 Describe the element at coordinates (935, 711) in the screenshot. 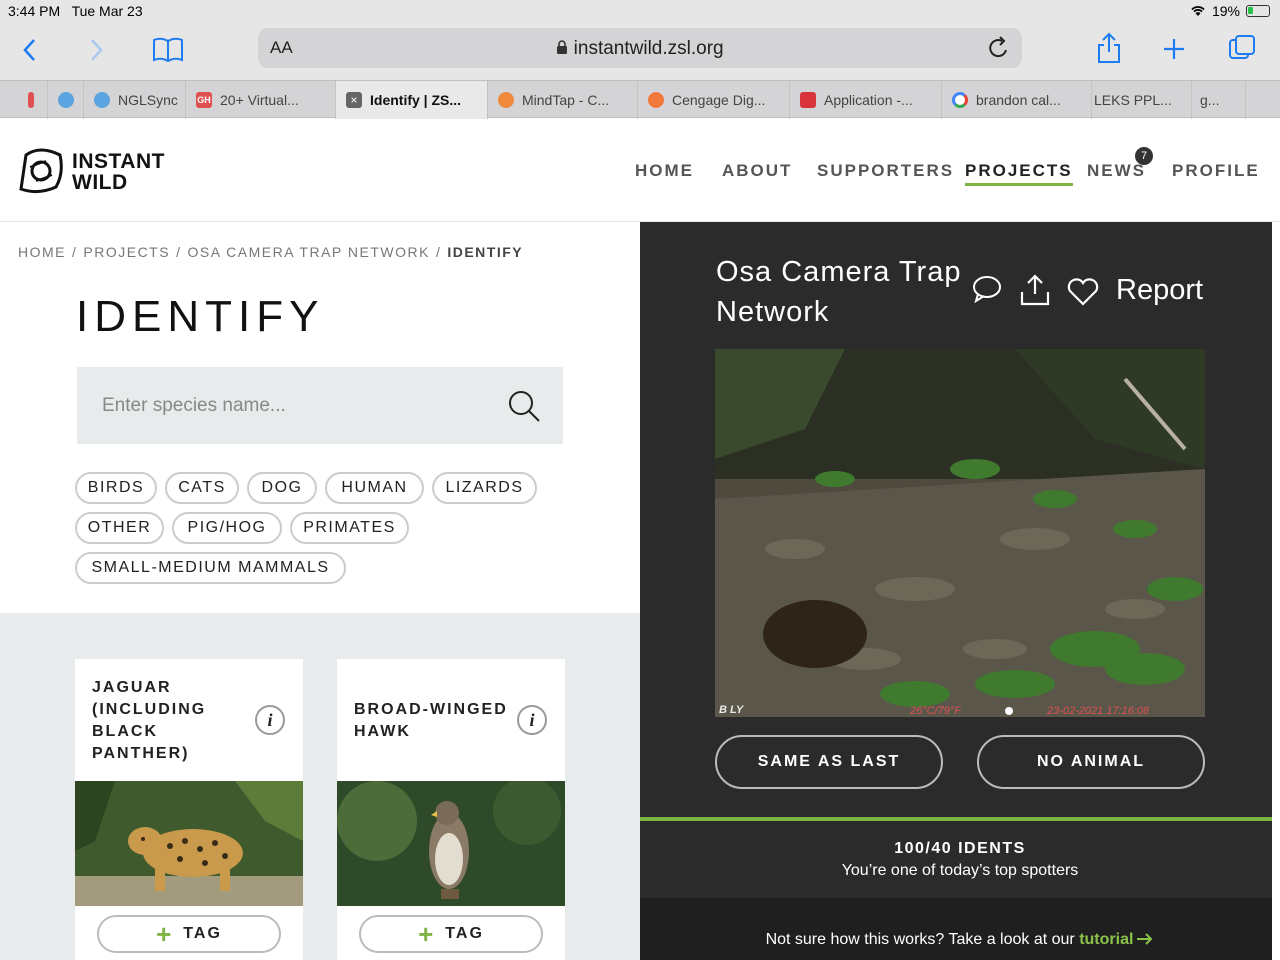

I see `photo-temperature-stamp: 26°C/79°F` at that location.